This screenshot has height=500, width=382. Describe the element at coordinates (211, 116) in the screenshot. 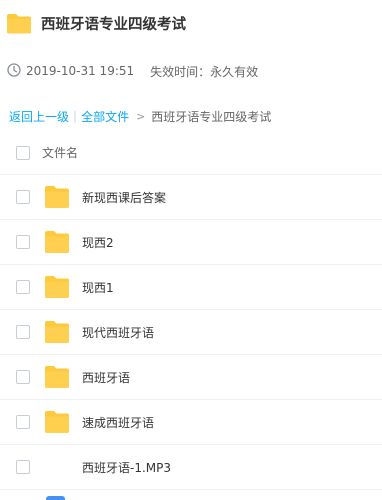

I see `breadcrumb-current: 西班牙语专业四级考试` at that location.